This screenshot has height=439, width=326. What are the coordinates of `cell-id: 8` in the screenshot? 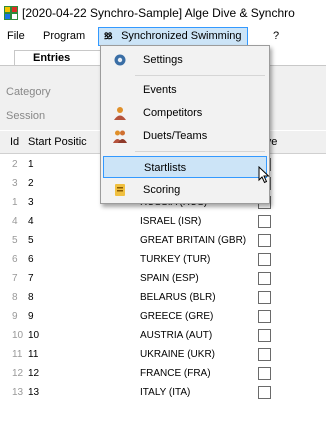 It's located at (15, 297).